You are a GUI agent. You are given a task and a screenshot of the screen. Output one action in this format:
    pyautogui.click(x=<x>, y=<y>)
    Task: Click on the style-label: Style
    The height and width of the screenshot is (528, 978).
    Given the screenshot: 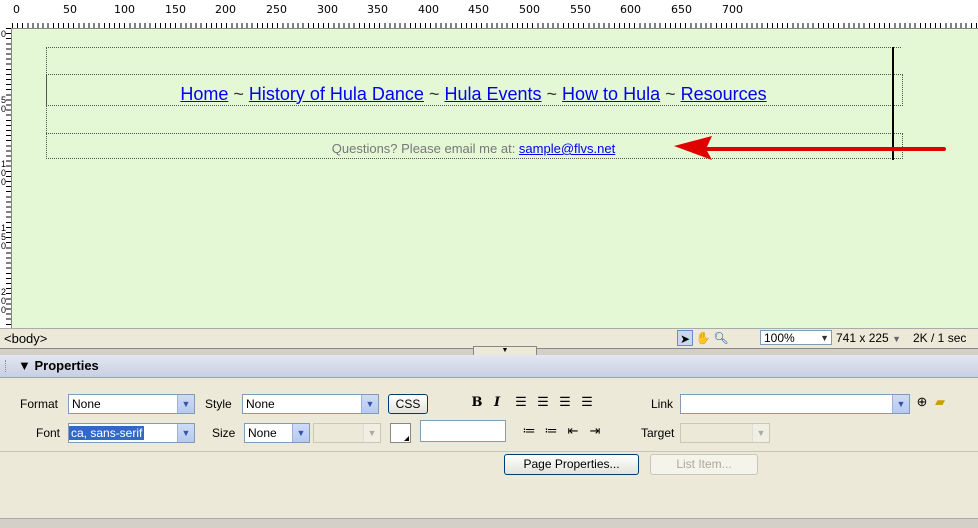 What is the action you would take?
    pyautogui.click(x=218, y=404)
    